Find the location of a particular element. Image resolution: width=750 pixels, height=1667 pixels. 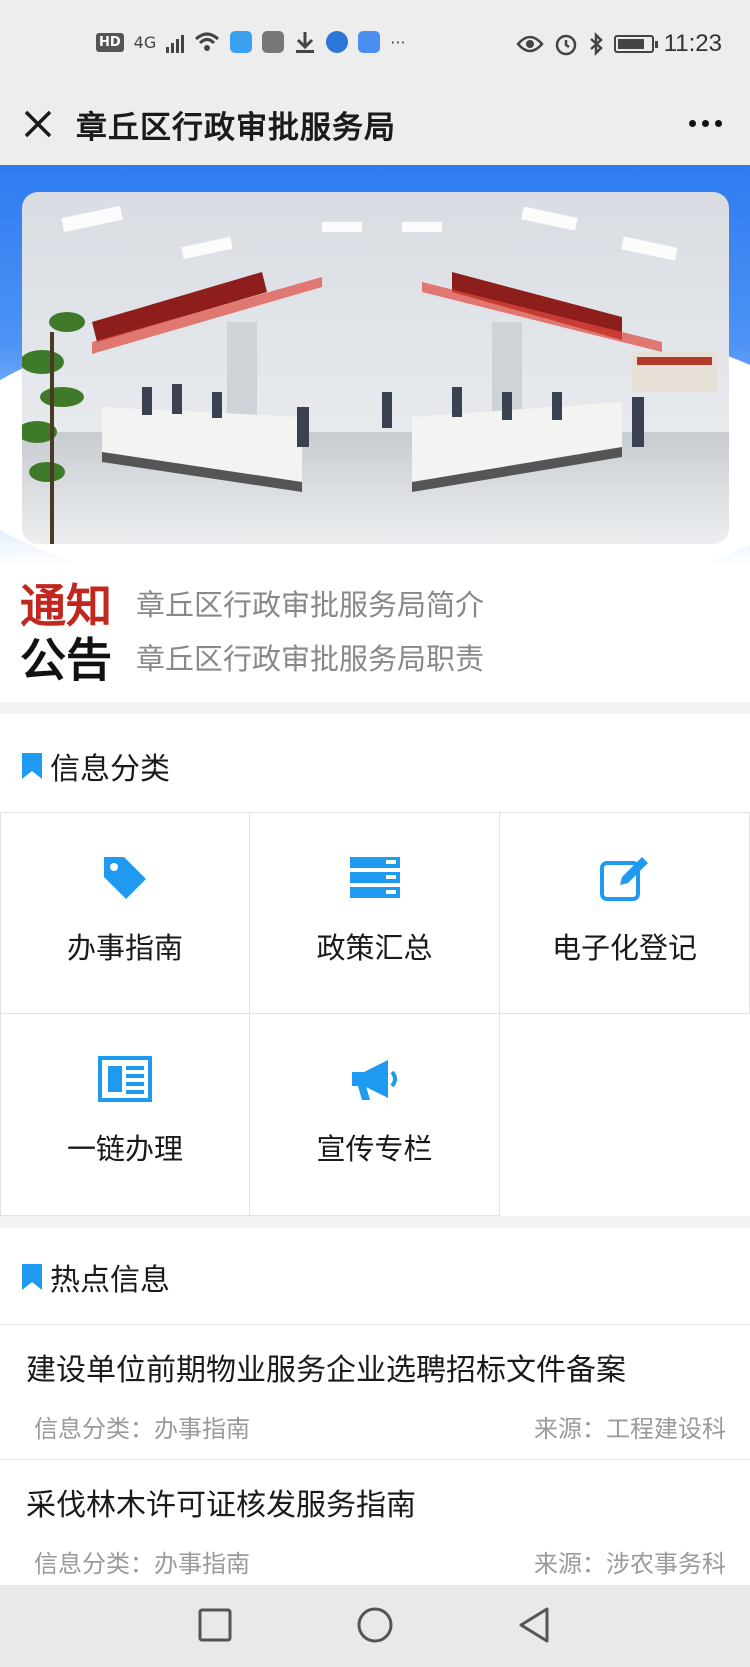

bluetooth-icon is located at coordinates (596, 44).